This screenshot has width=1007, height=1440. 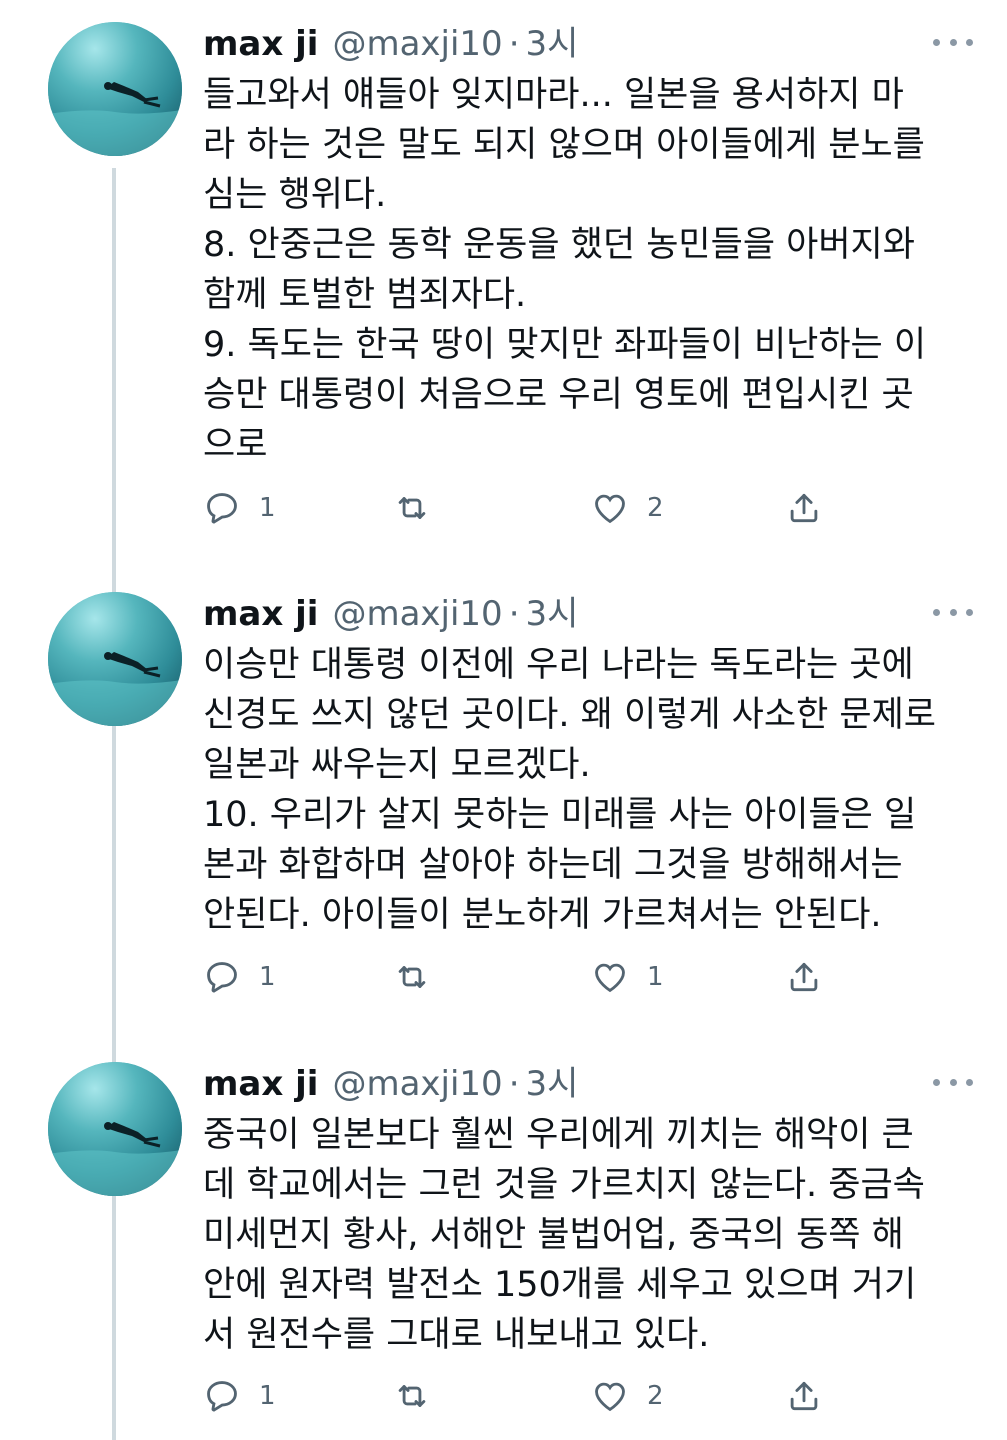 What do you see at coordinates (560, 1285) in the screenshot?
I see `tweet-text-line: 안에 원자력 발전소 150개를 세우고 있으며 거기` at bounding box center [560, 1285].